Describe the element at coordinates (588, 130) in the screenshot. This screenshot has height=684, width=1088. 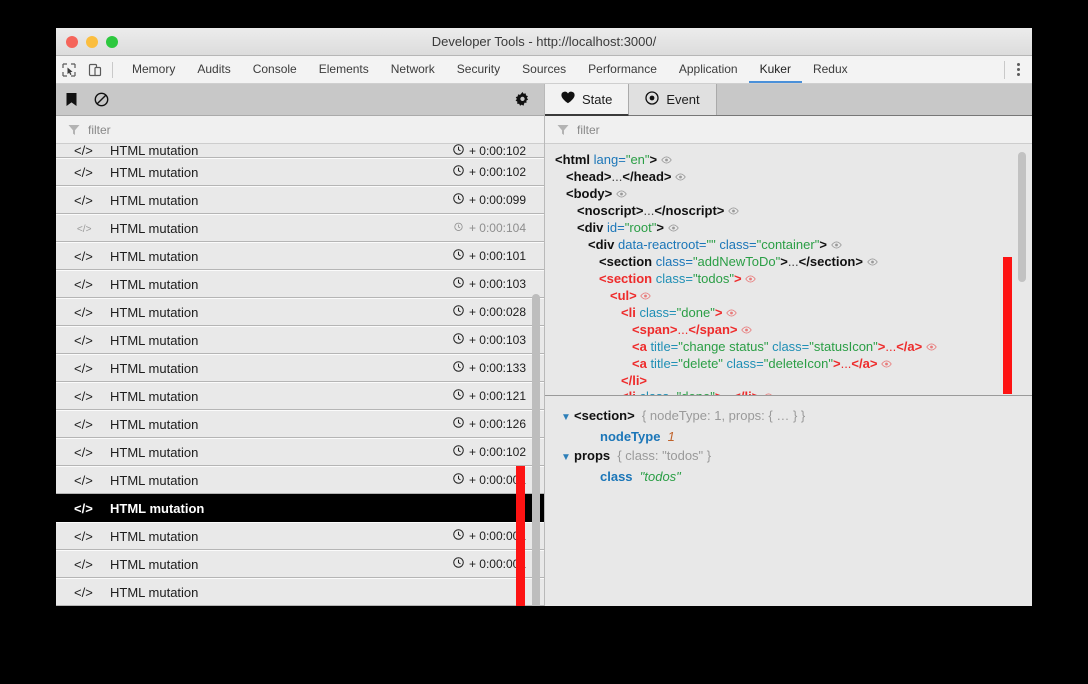
I see `state-filter-input: filter` at that location.